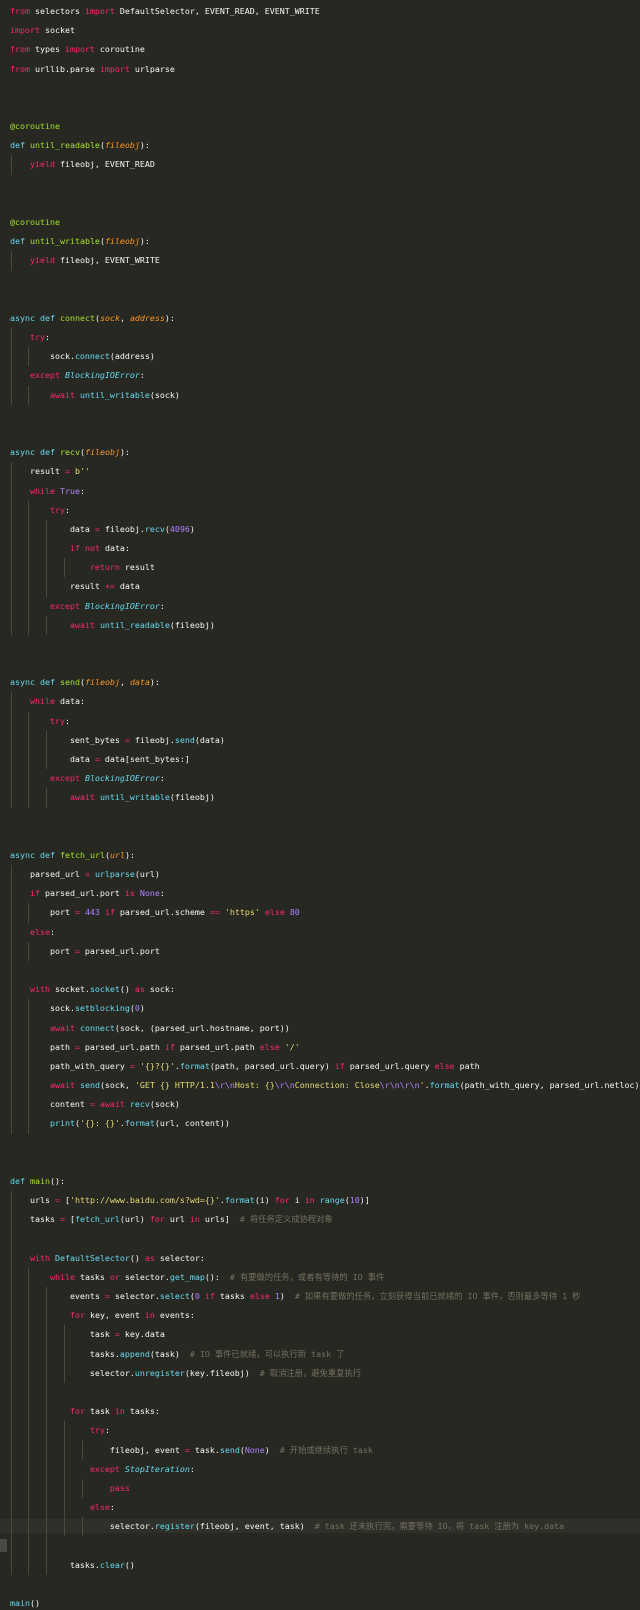  What do you see at coordinates (320, 260) in the screenshot?
I see `code-line: yield fileobj, EVENT_WRITE` at bounding box center [320, 260].